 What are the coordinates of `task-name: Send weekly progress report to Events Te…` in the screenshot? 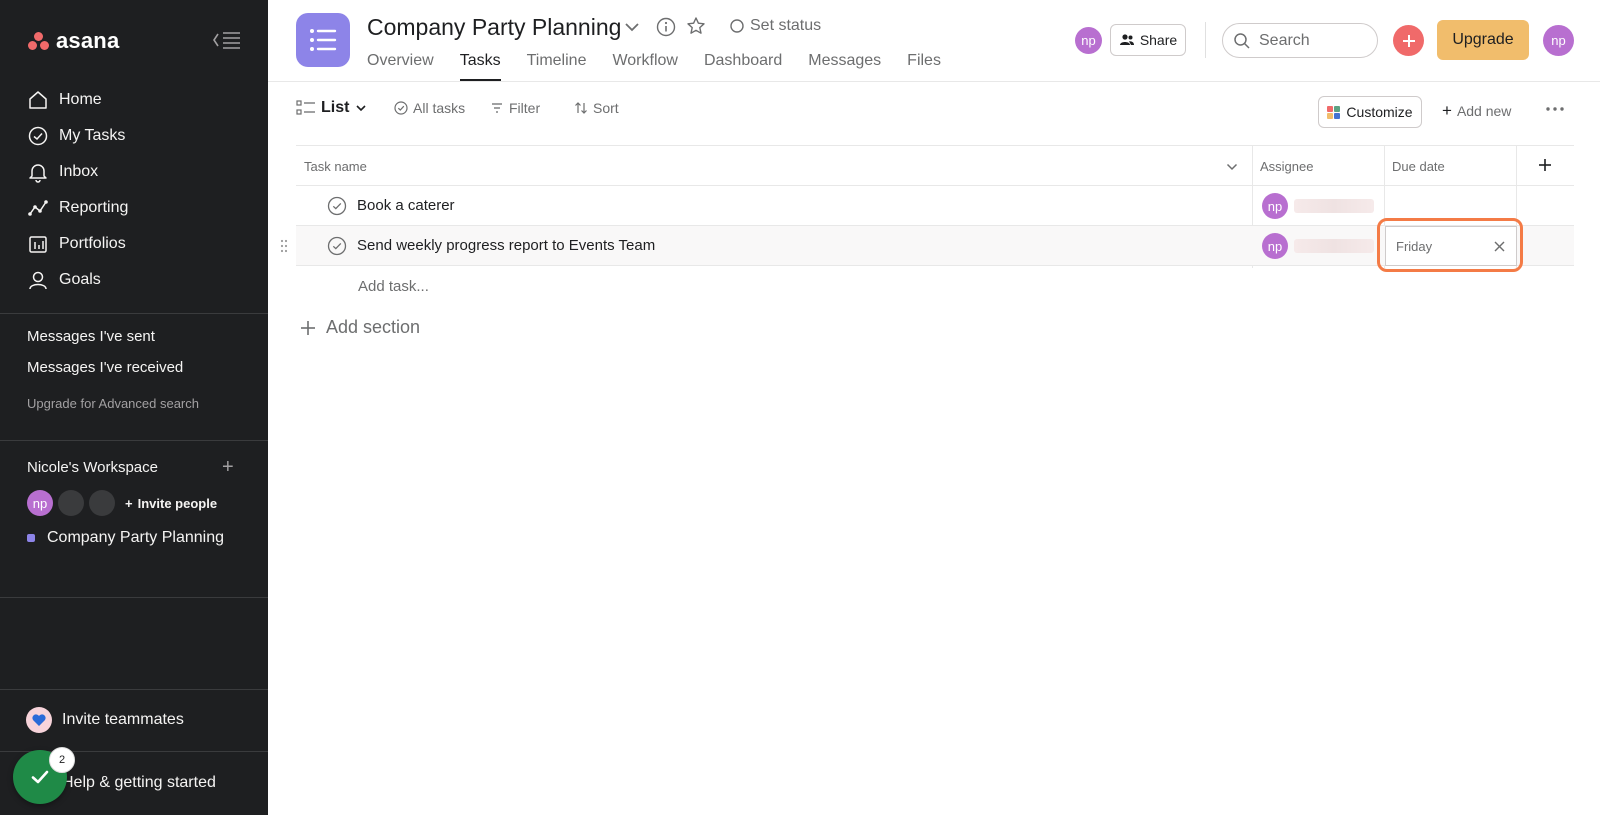 It's located at (506, 245).